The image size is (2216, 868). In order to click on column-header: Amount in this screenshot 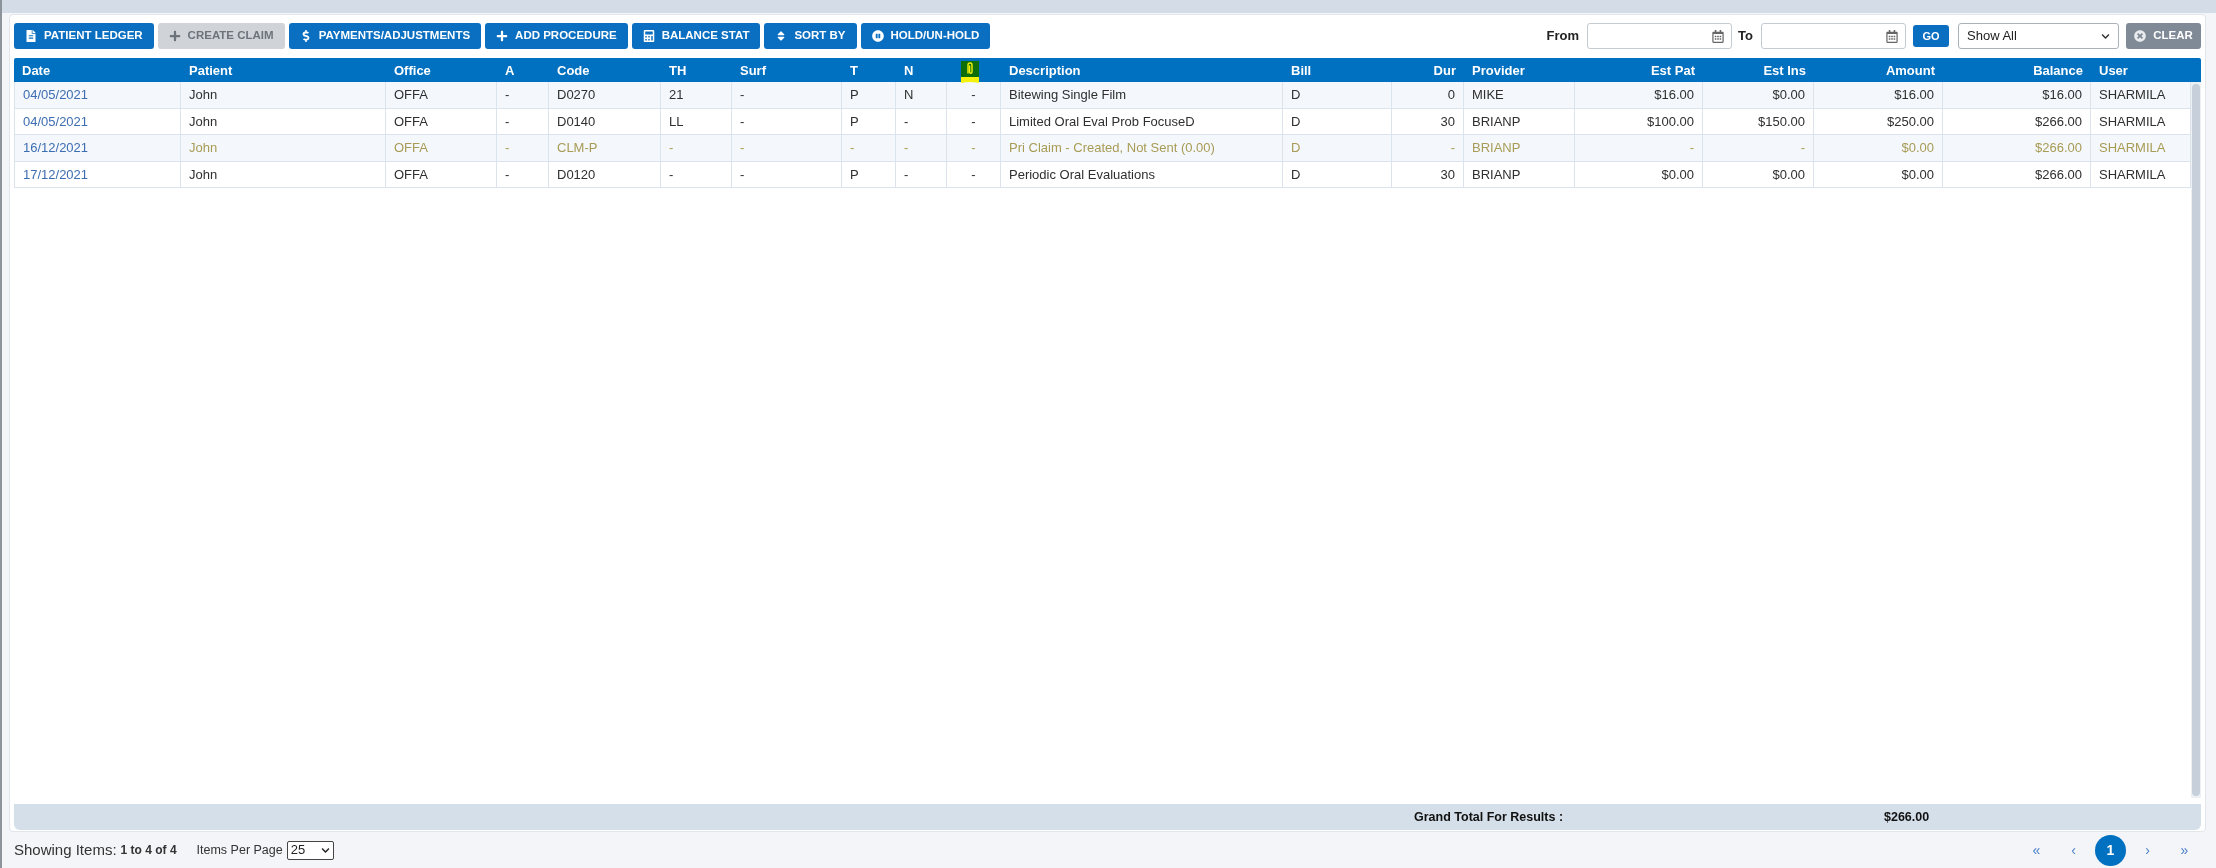, I will do `click(1910, 71)`.